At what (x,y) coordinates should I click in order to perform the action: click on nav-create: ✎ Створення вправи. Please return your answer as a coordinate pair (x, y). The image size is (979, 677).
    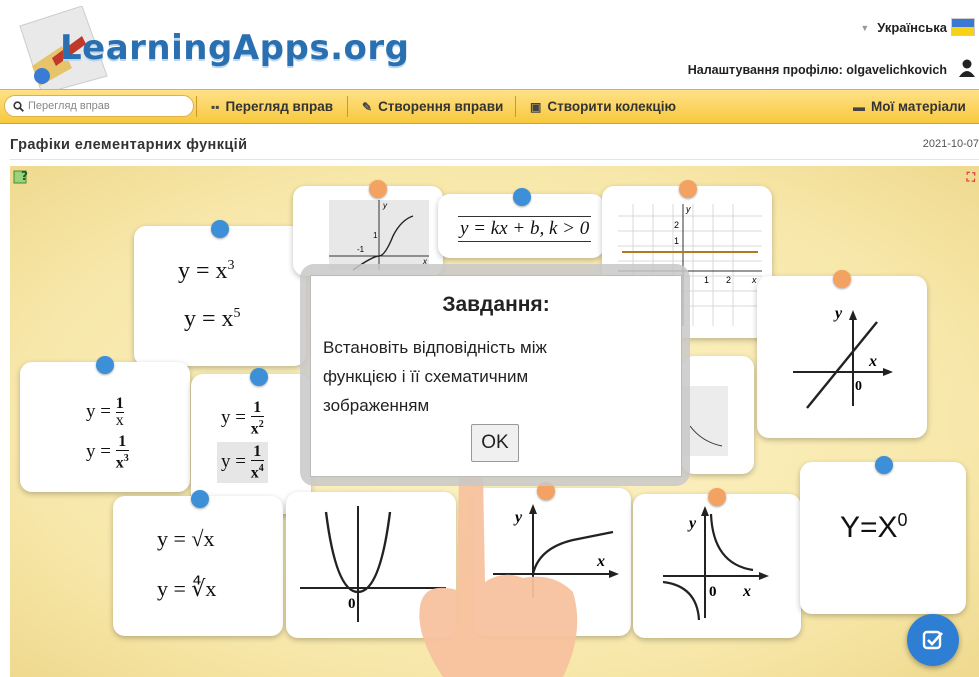
    Looking at the image, I should click on (432, 106).